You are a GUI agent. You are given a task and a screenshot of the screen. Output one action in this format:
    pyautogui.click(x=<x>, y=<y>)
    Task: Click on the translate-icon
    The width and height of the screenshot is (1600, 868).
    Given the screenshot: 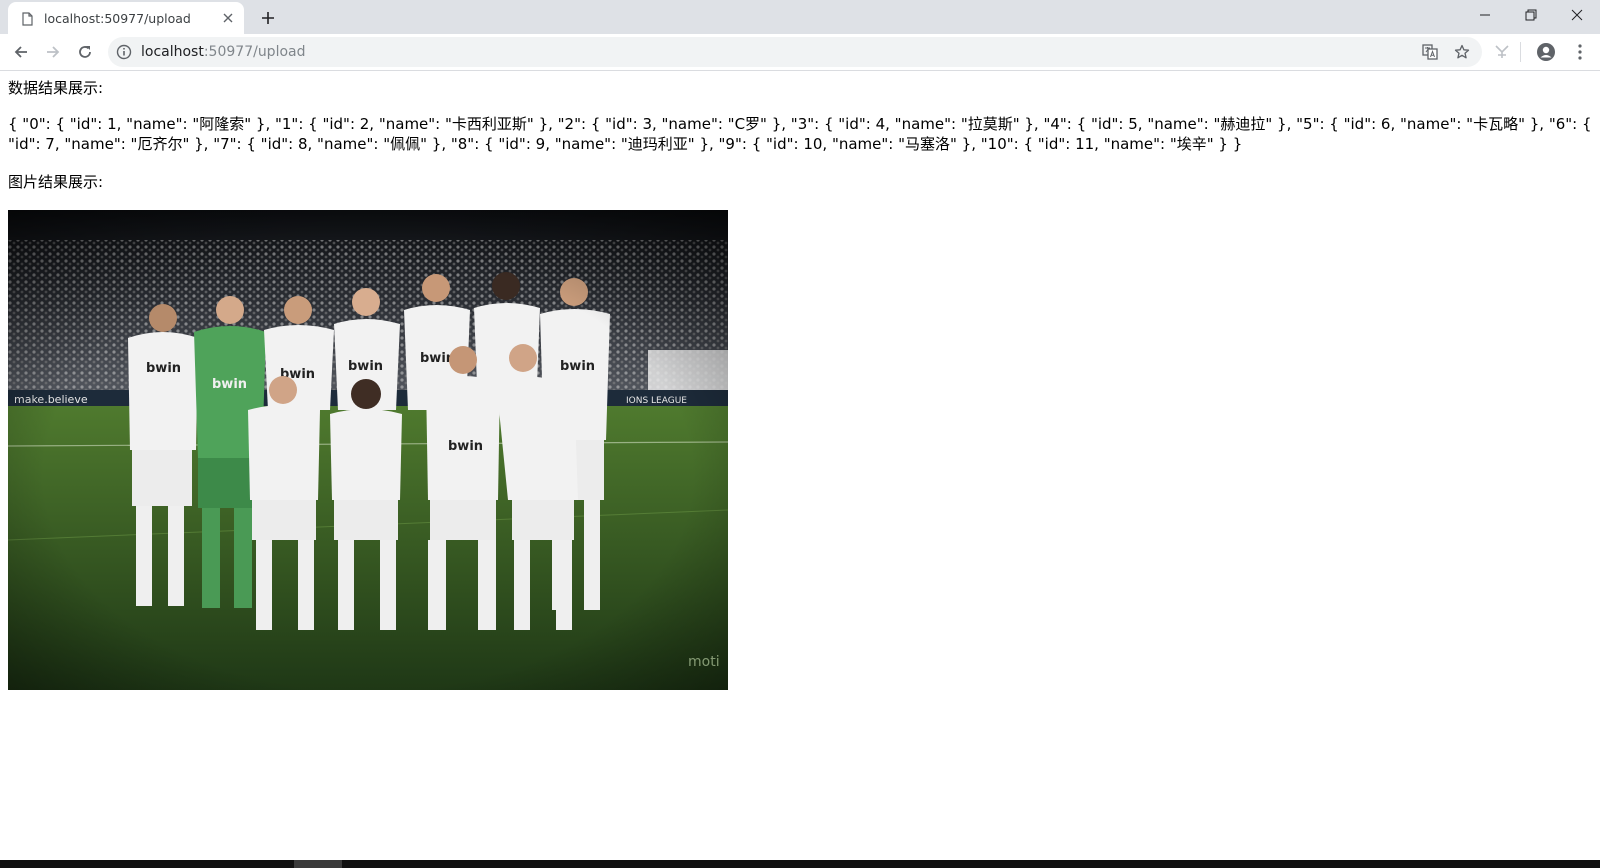 What is the action you would take?
    pyautogui.click(x=1430, y=52)
    